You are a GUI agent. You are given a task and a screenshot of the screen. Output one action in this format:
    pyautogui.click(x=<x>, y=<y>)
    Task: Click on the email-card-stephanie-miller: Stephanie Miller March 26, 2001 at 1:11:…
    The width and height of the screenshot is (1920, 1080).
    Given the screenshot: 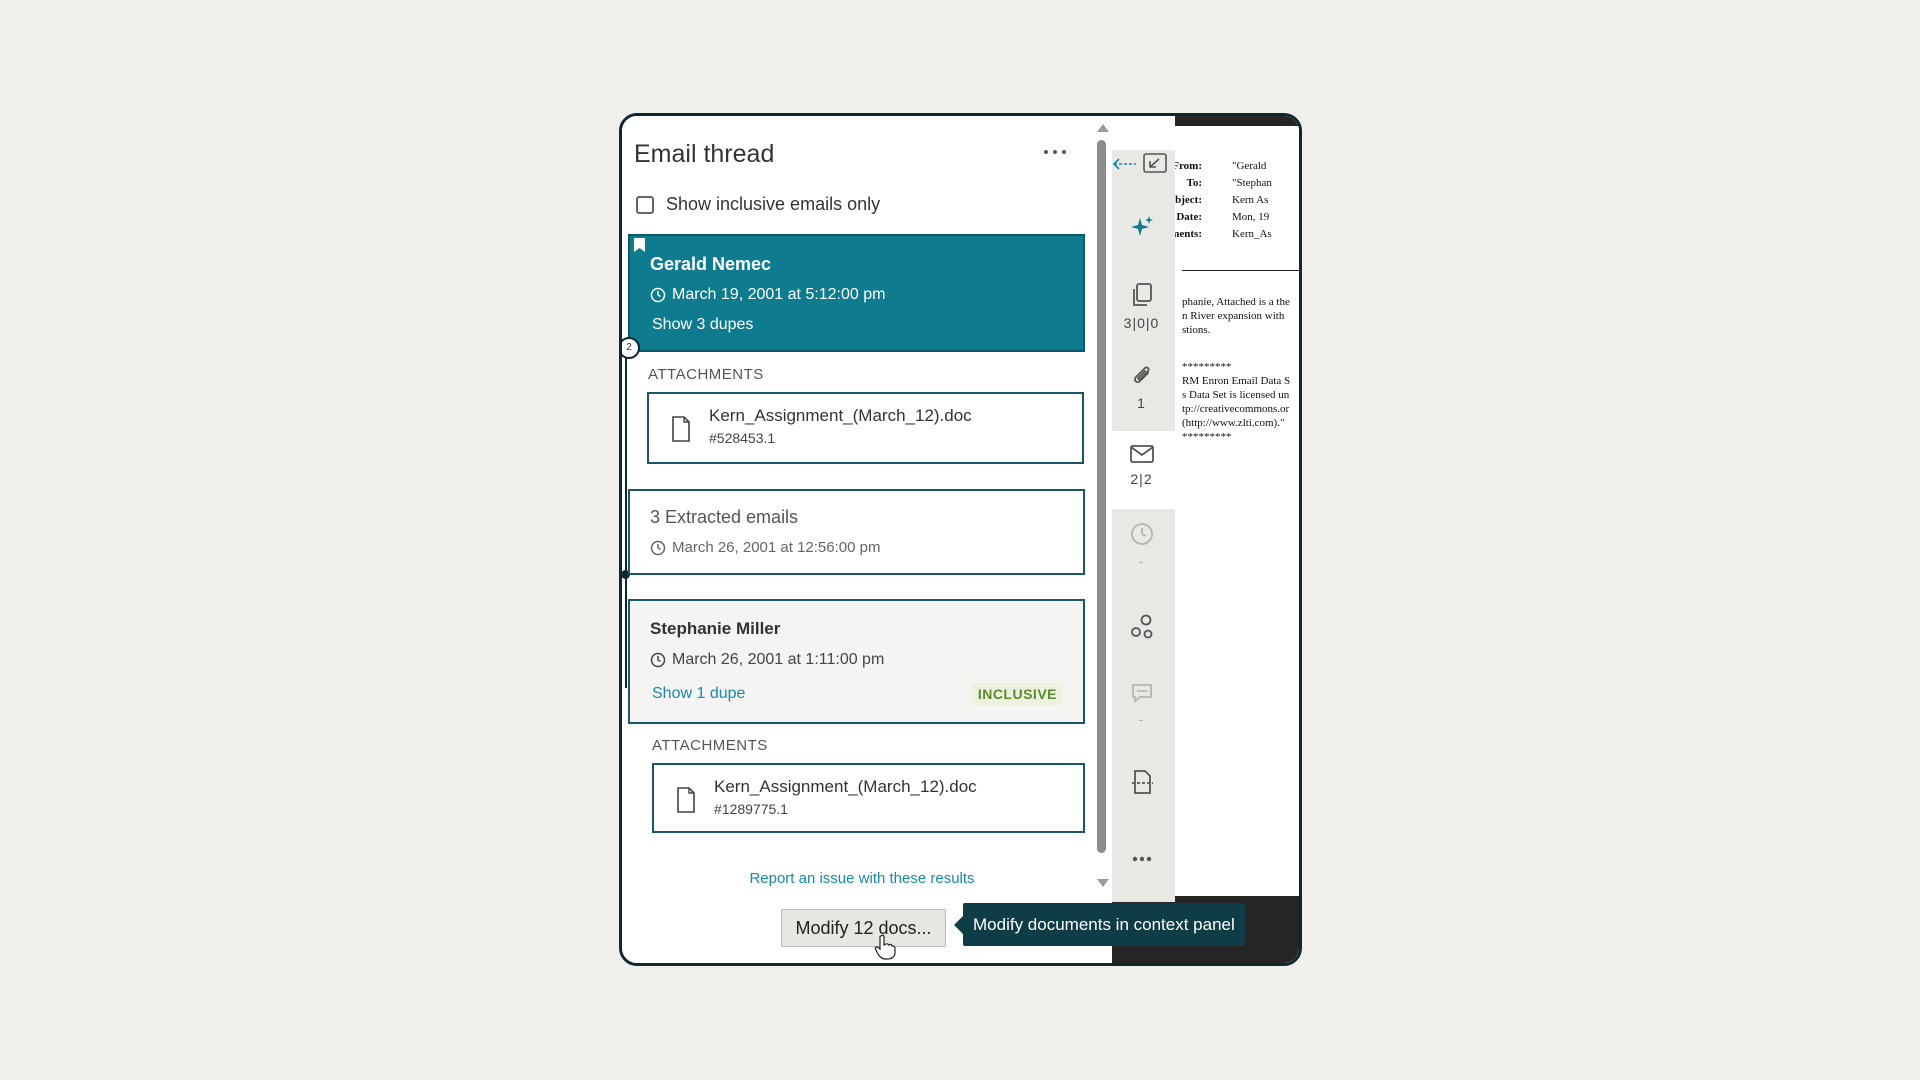 What is the action you would take?
    pyautogui.click(x=856, y=661)
    